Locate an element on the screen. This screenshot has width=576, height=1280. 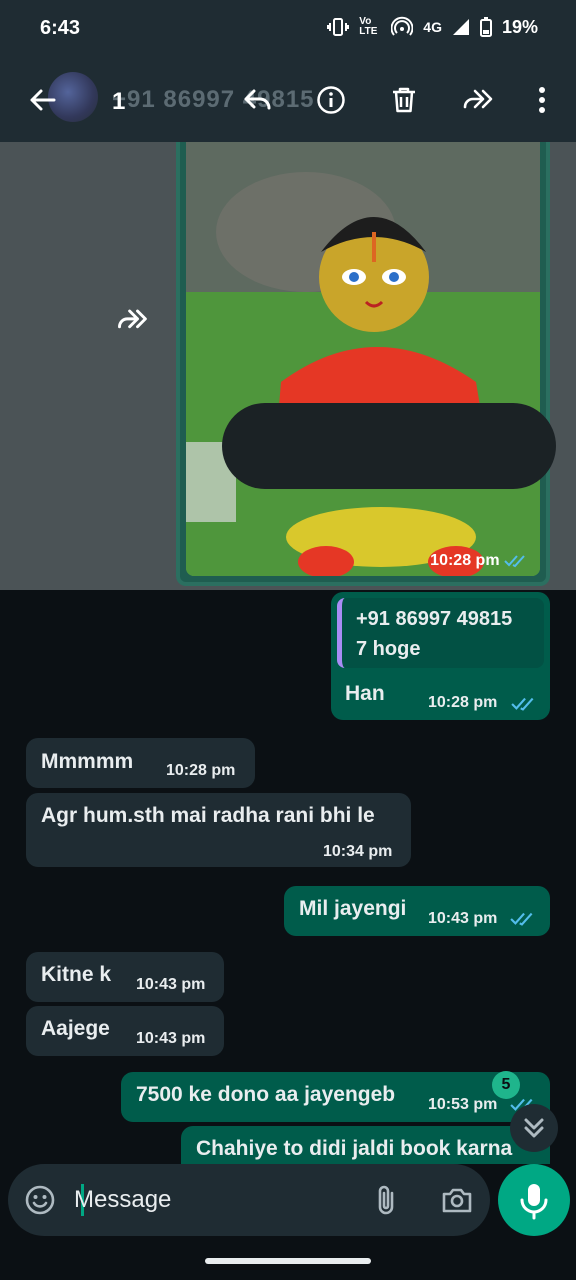
message-bubble-outgoing: +91 86997 49815 7 hoge Han 10:28 pm is located at coordinates (440, 656).